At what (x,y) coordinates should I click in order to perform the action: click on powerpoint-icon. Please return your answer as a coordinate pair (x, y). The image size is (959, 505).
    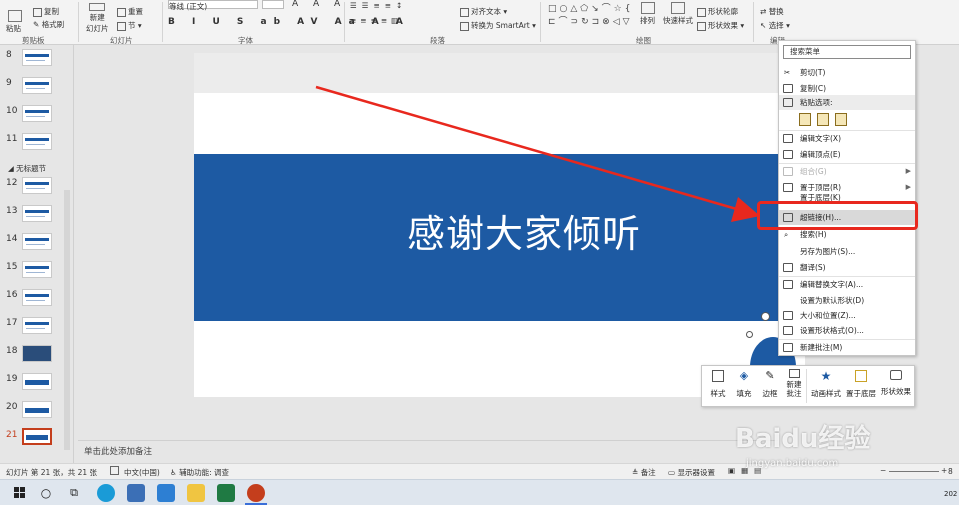
    Looking at the image, I should click on (256, 493).